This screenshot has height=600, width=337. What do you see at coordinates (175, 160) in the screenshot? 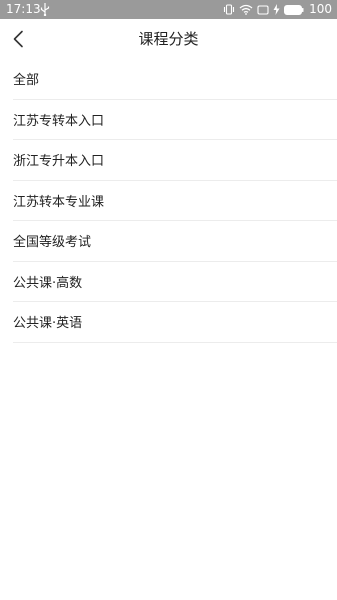
I see `category-item-zhejiang-zhuanshengben: 浙江专升本入口` at bounding box center [175, 160].